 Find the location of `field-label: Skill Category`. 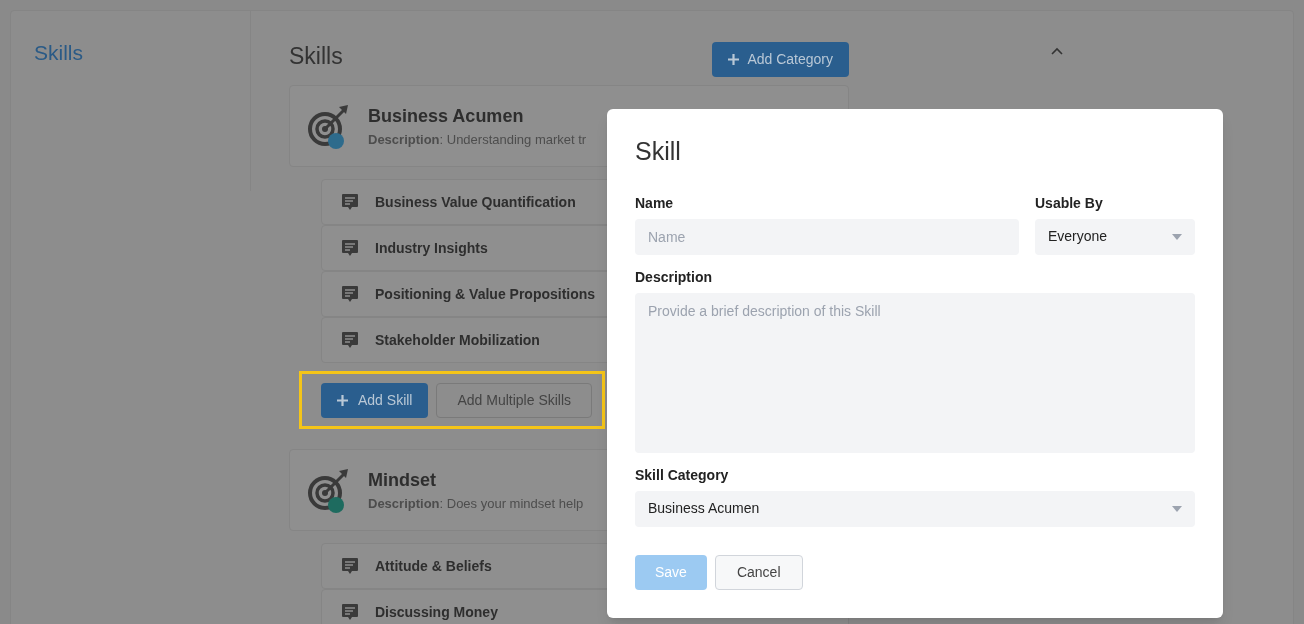

field-label: Skill Category is located at coordinates (682, 475).